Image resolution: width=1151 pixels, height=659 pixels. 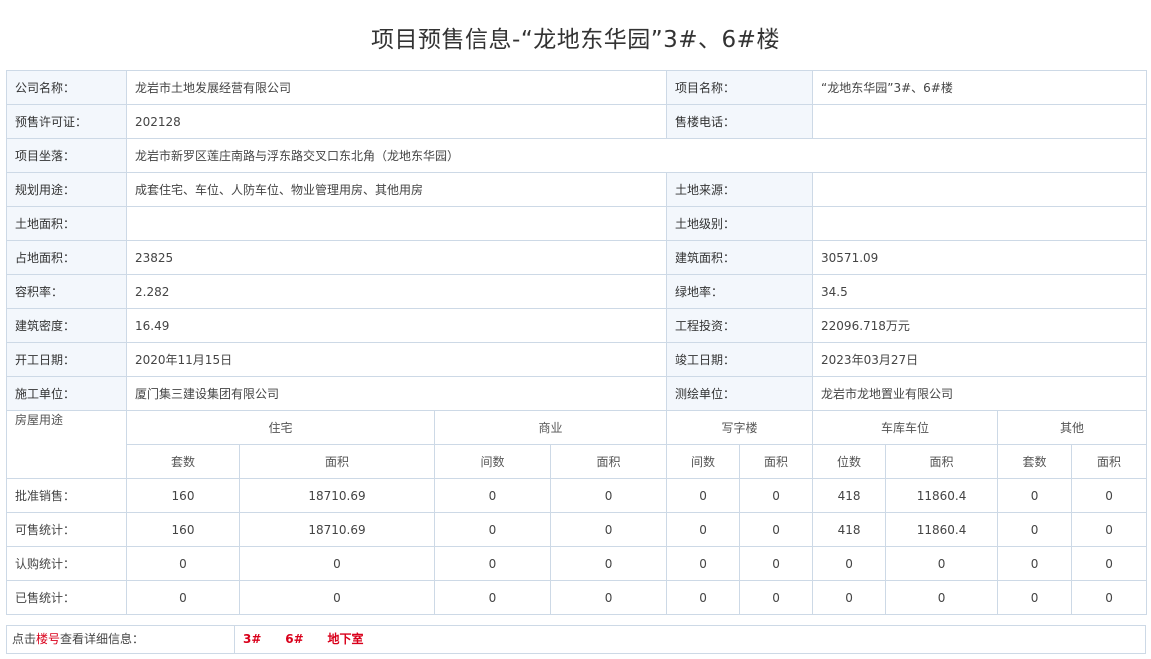 I want to click on usage-label: 规划用途：, so click(x=66, y=189).